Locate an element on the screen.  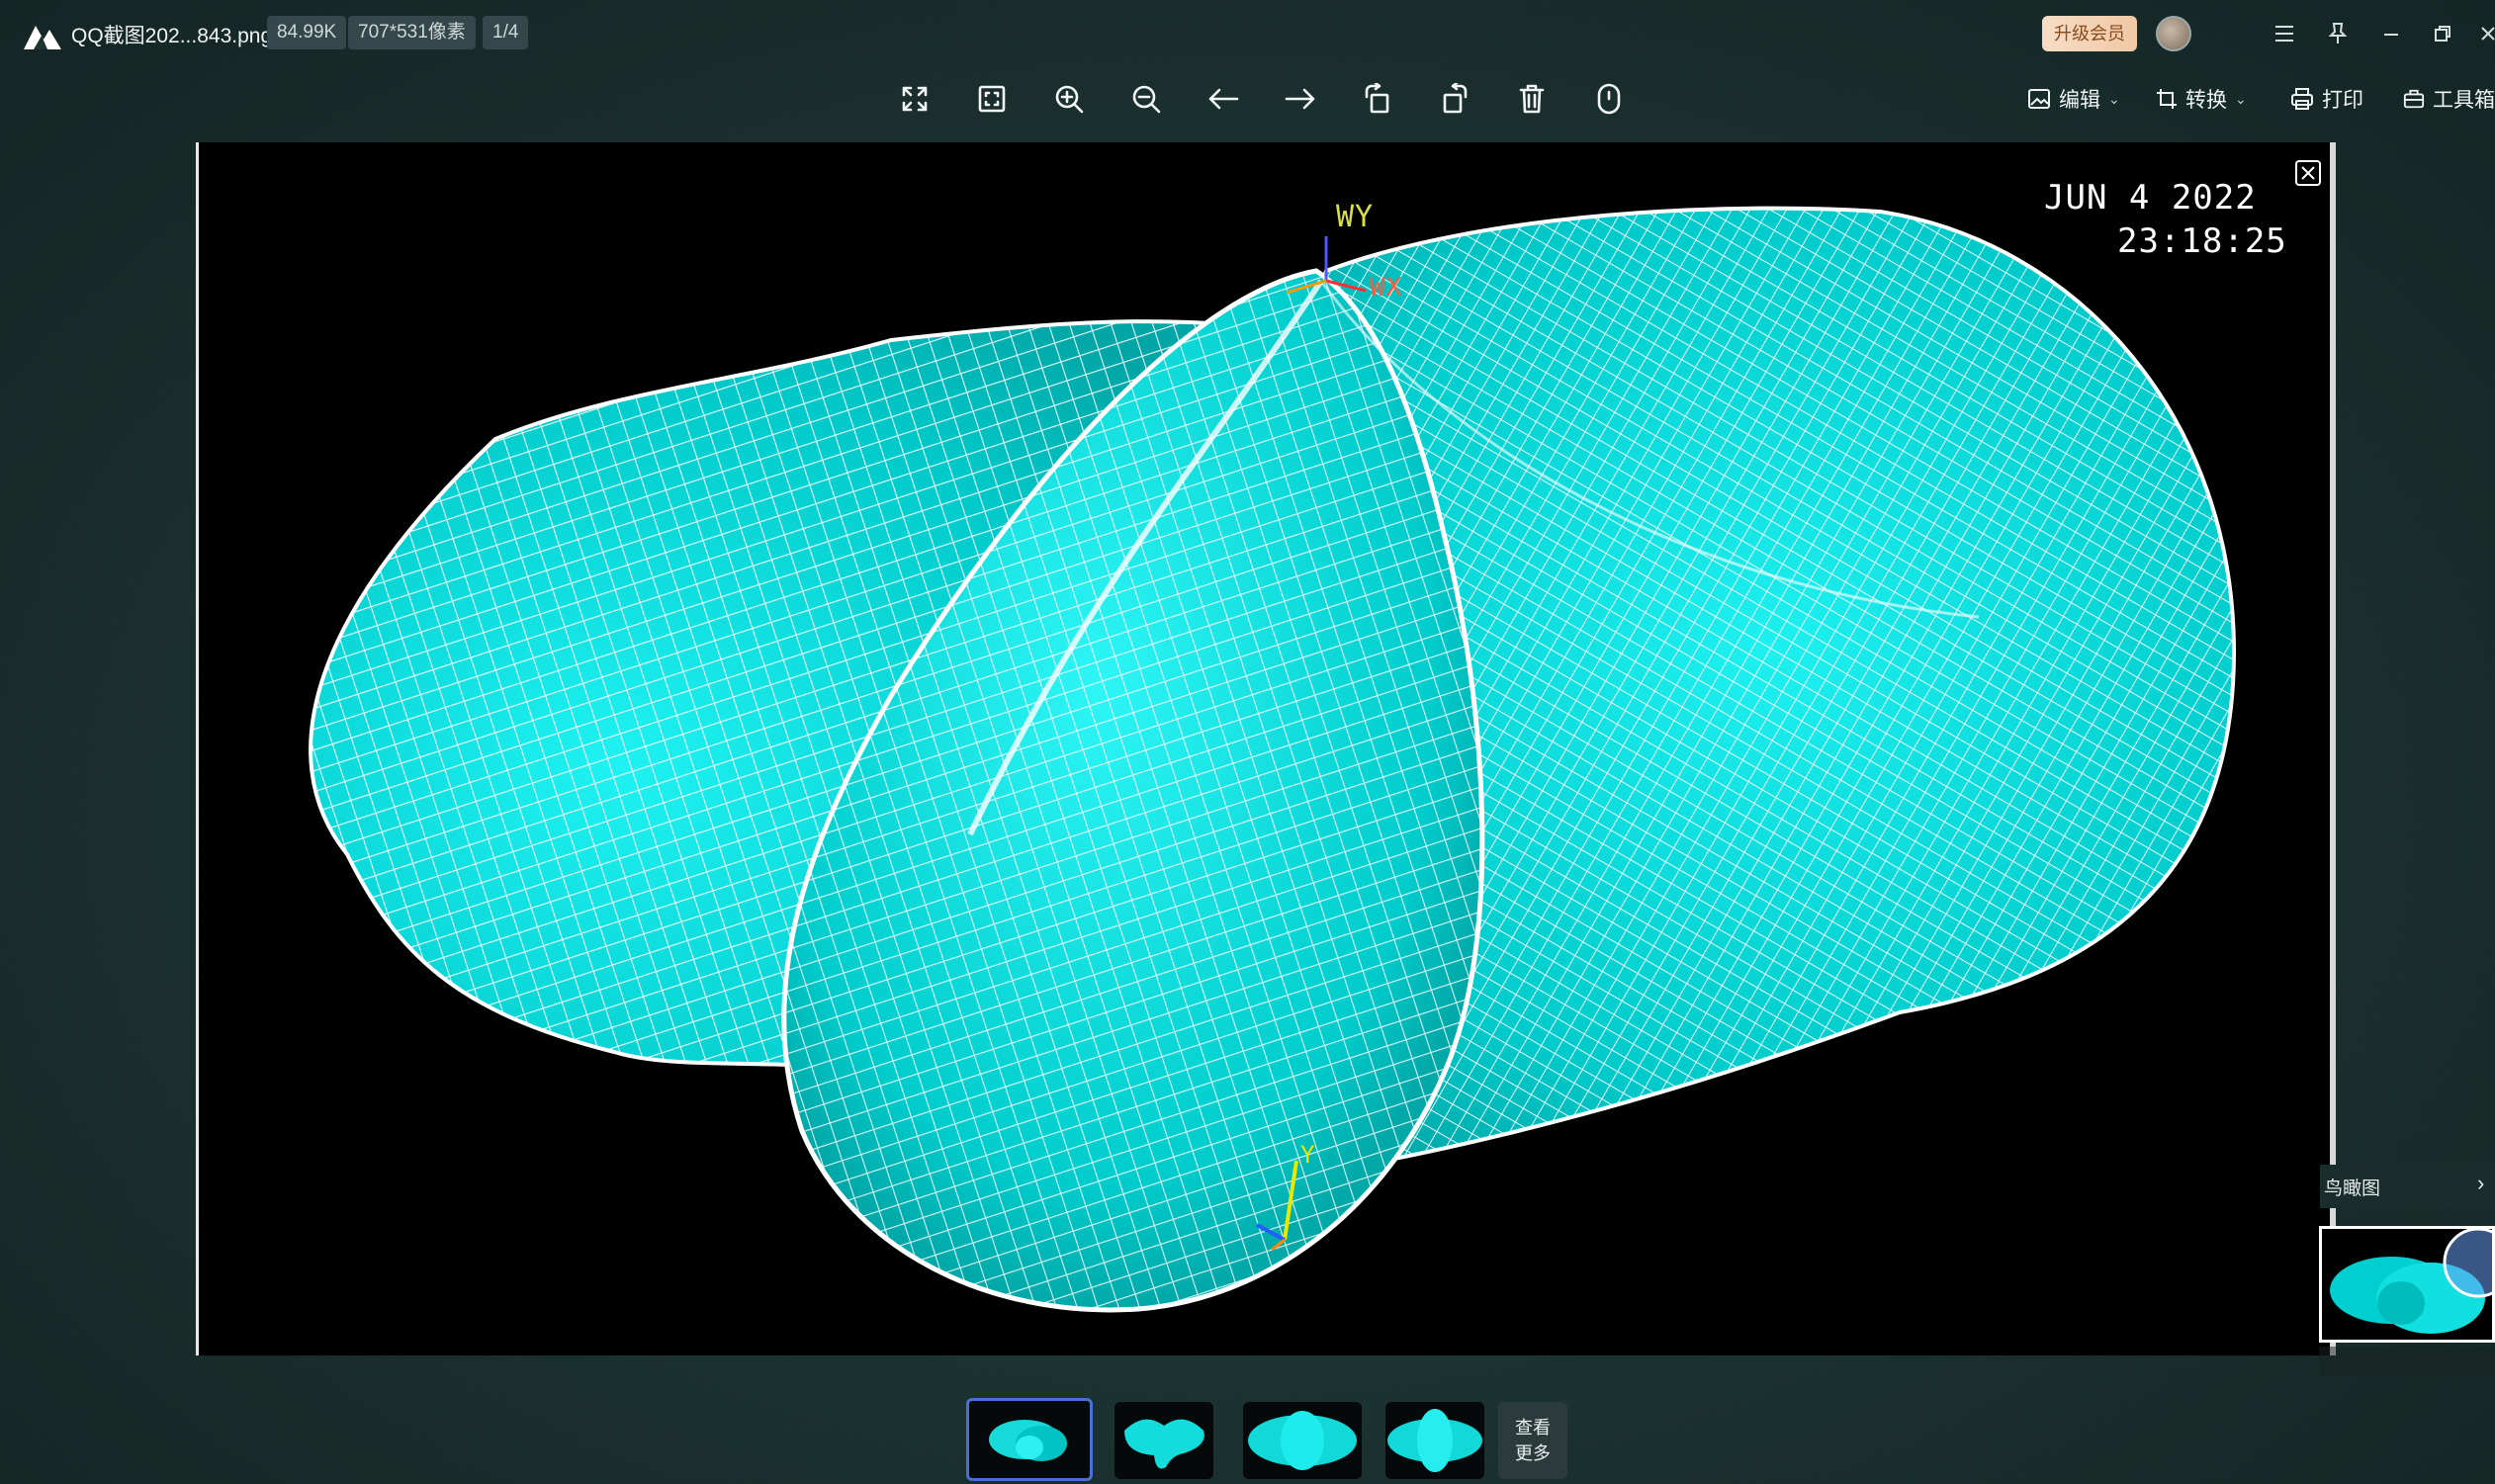
menu-icon is located at coordinates (2284, 33).